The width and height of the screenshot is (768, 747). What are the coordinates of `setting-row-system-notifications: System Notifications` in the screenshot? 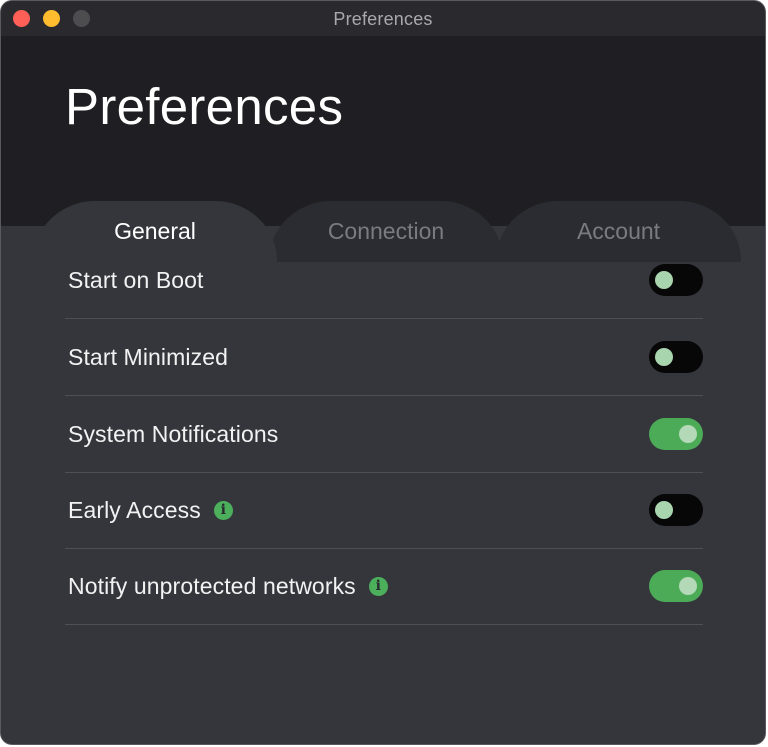 It's located at (384, 434).